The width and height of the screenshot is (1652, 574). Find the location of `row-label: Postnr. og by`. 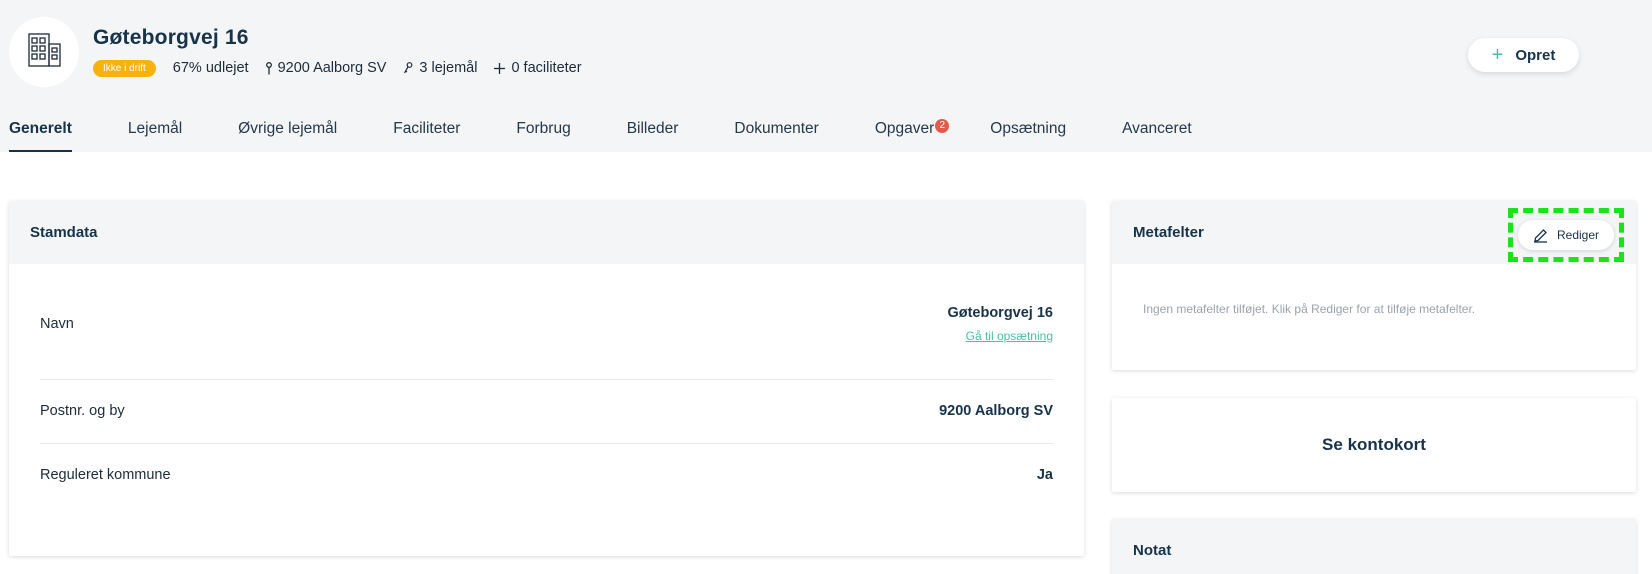

row-label: Postnr. og by is located at coordinates (82, 411).